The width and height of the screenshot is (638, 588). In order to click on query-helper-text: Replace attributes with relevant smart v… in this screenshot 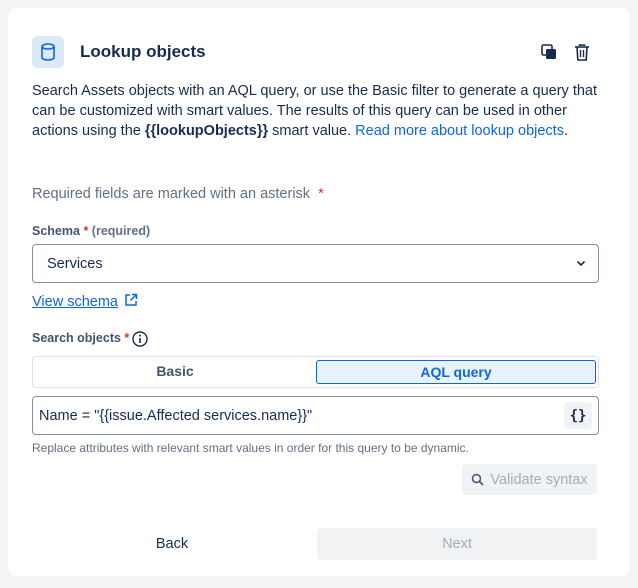, I will do `click(250, 448)`.